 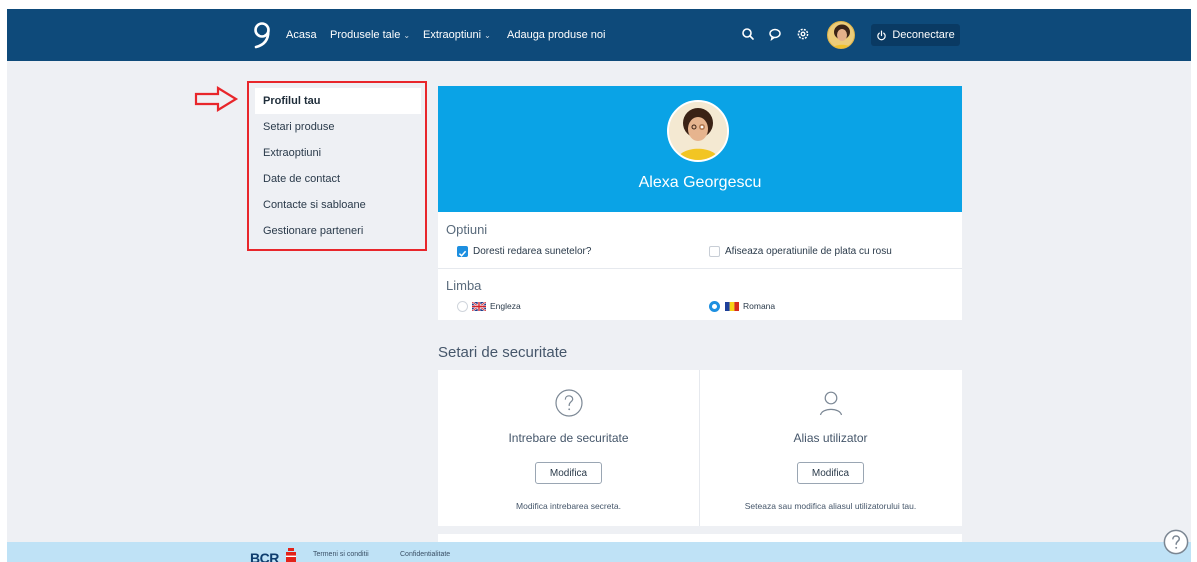 I want to click on logout-button: Deconectare, so click(x=915, y=35).